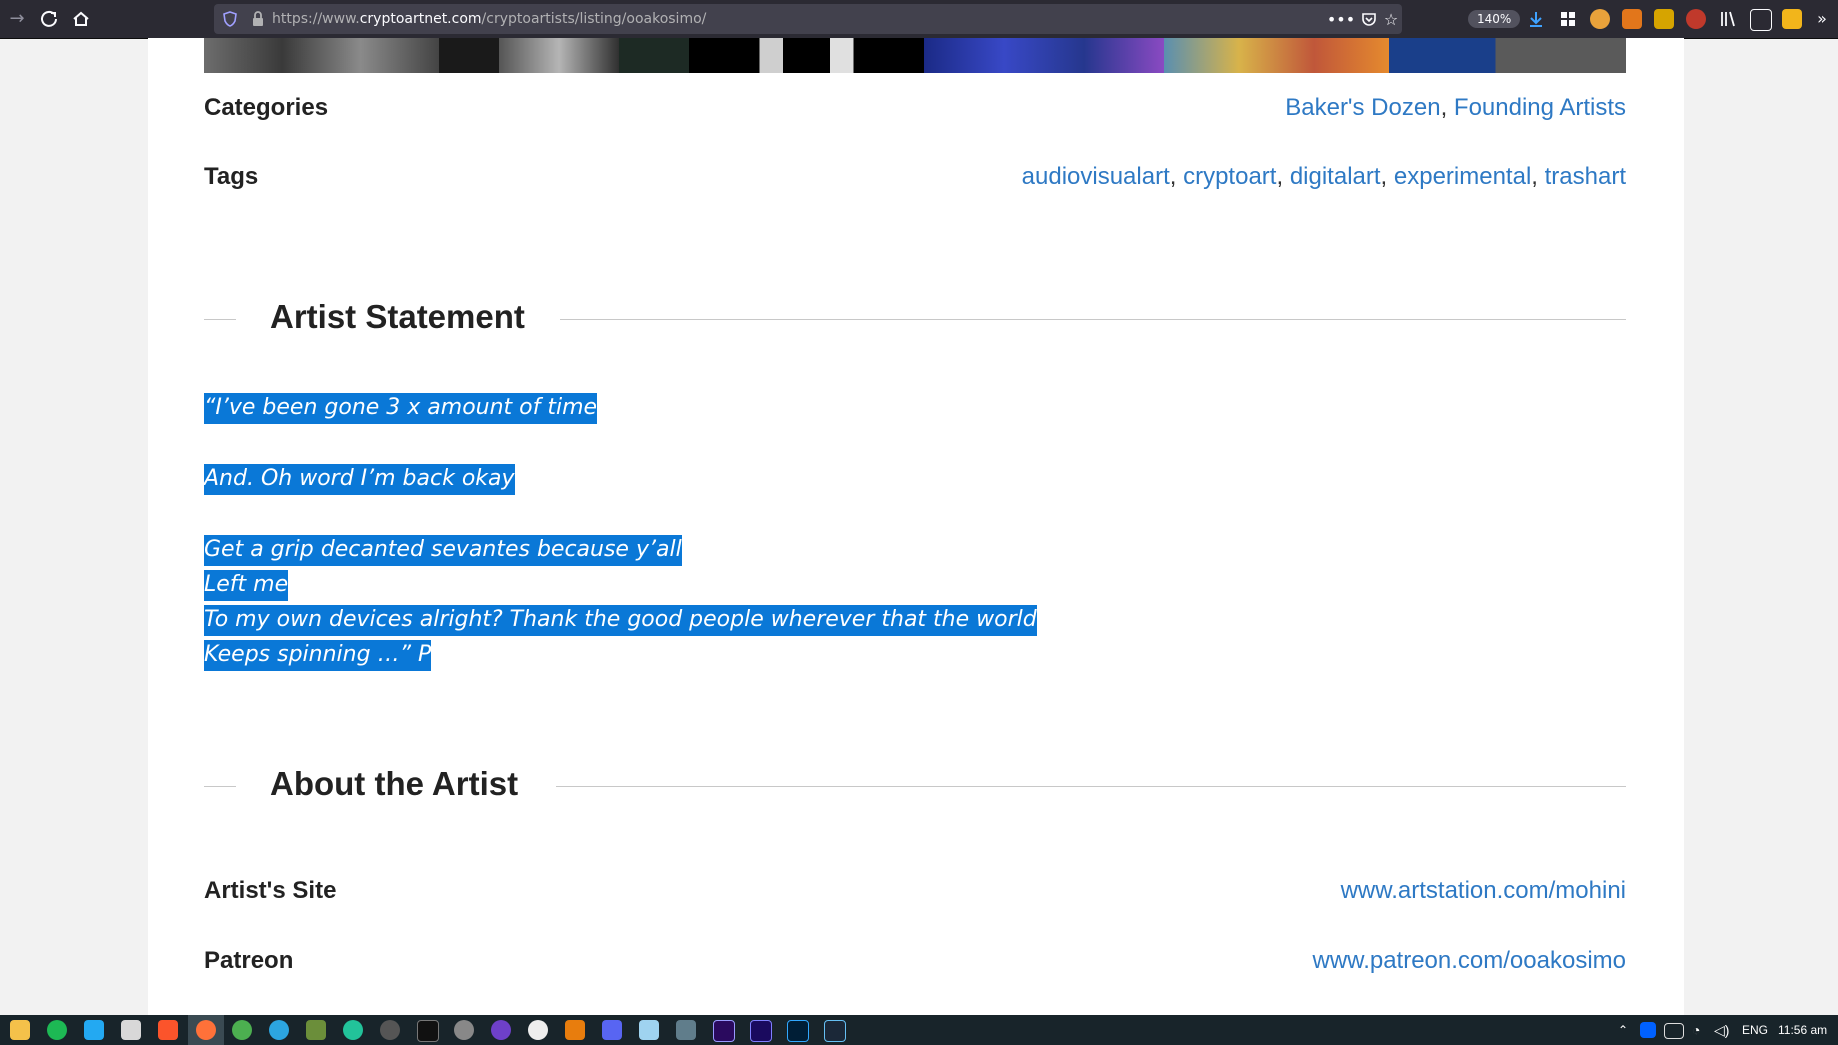 The image size is (1838, 1045). What do you see at coordinates (1664, 19) in the screenshot?
I see `extension-cube-icon` at bounding box center [1664, 19].